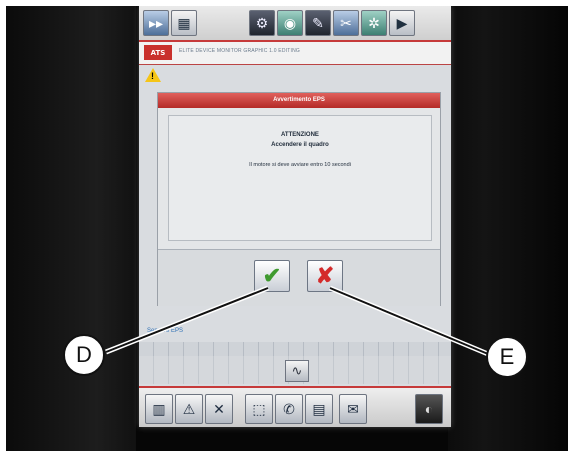  Describe the element at coordinates (297, 321) in the screenshot. I see `callout-lines` at that location.